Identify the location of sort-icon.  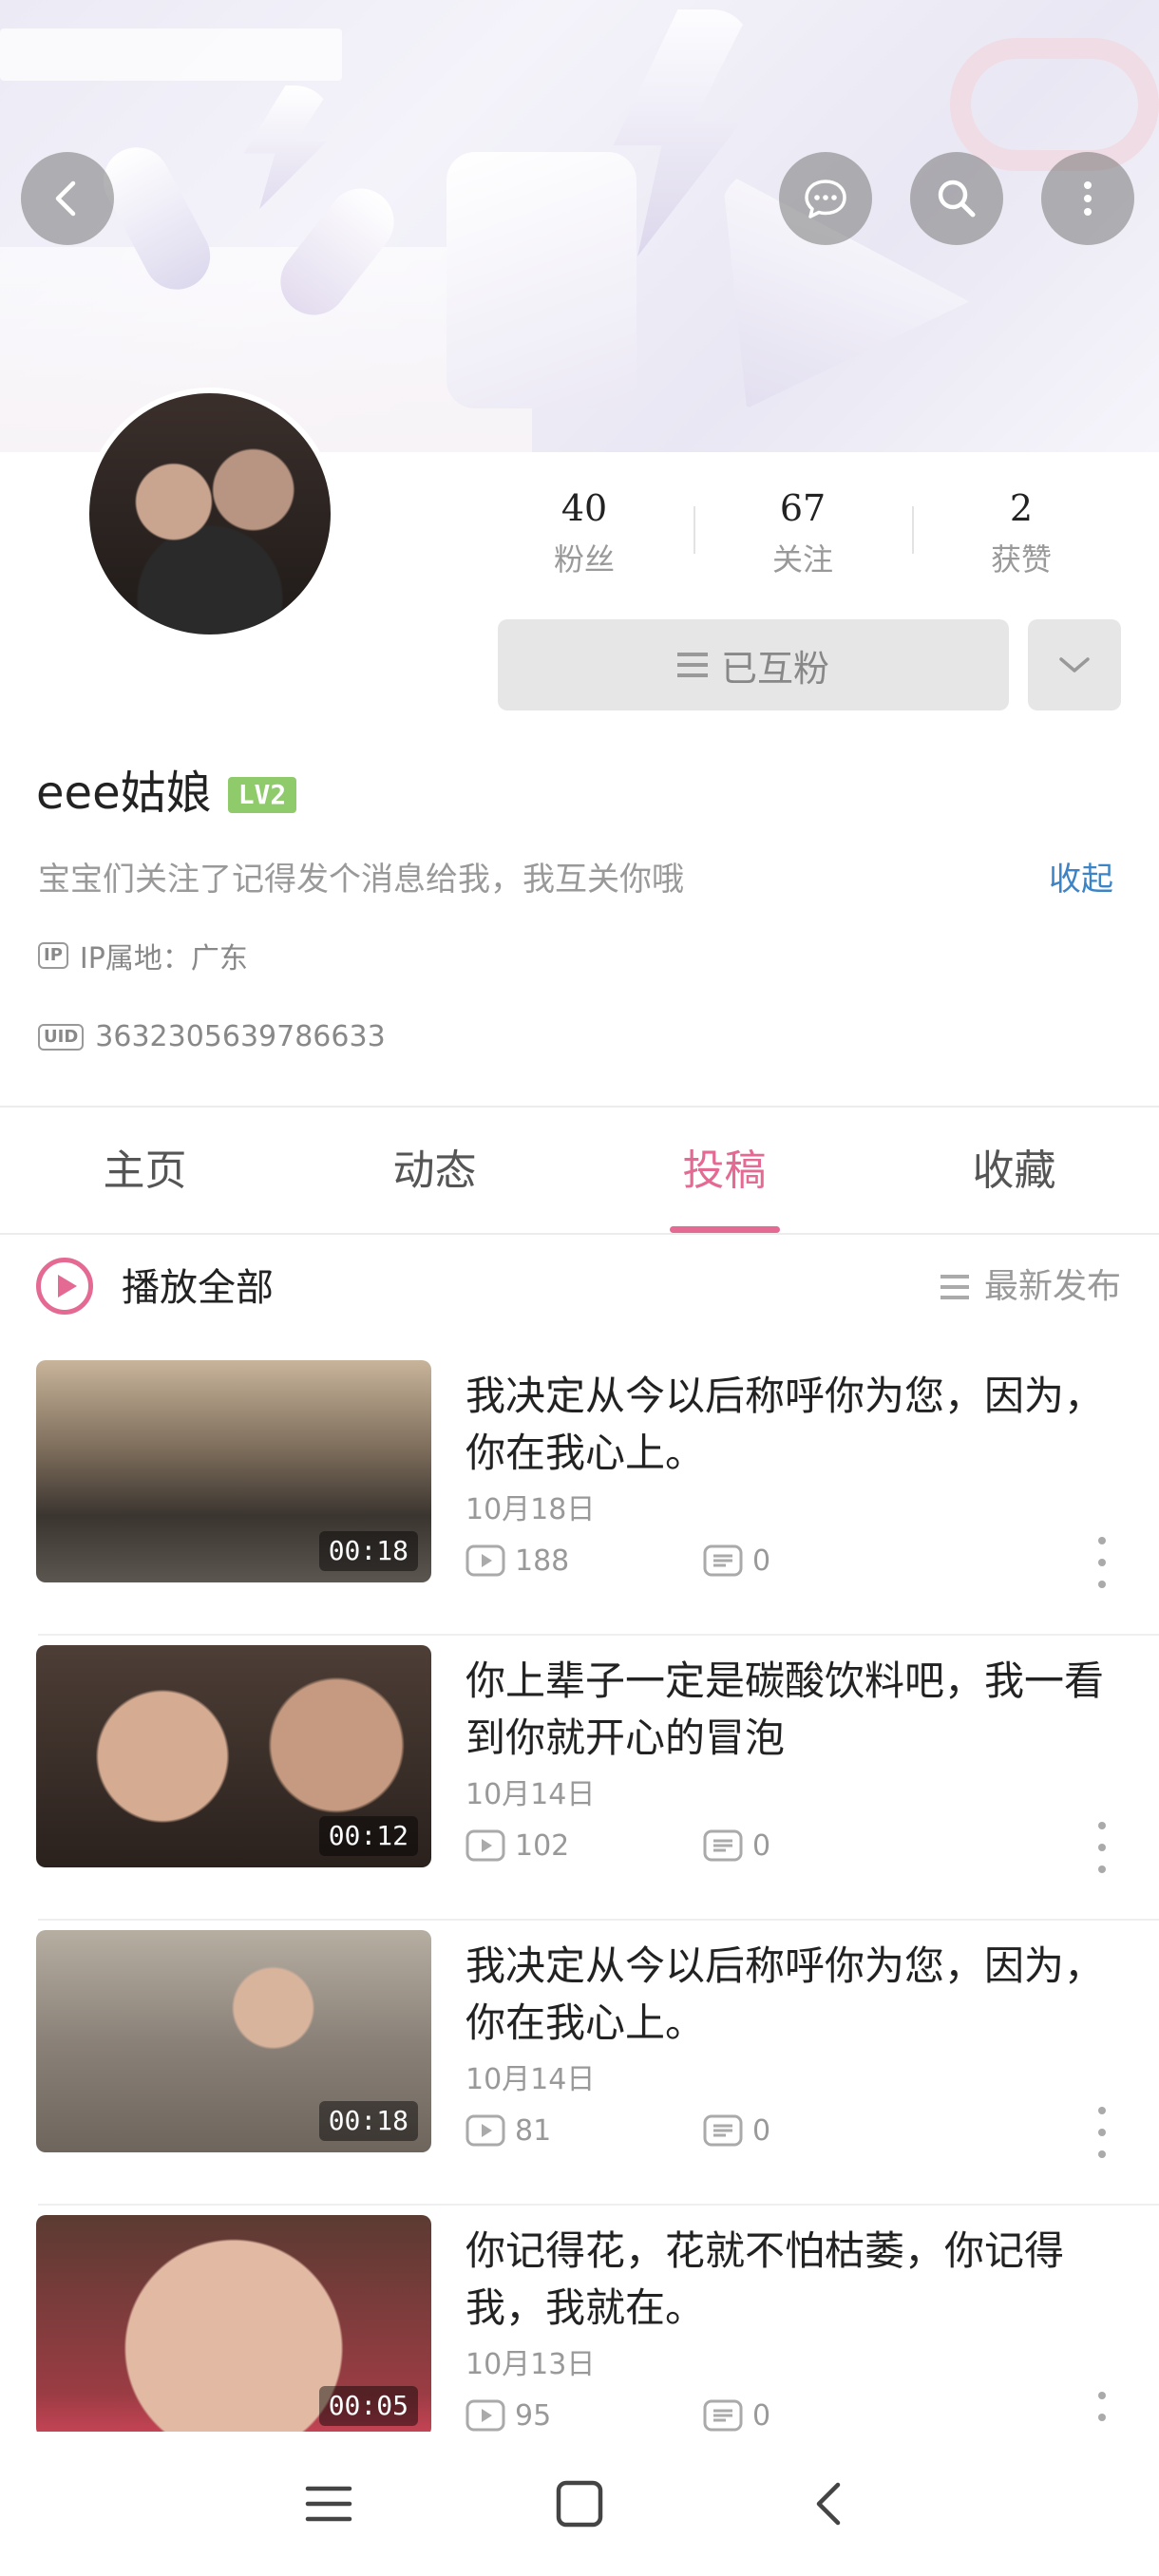
(954, 1287).